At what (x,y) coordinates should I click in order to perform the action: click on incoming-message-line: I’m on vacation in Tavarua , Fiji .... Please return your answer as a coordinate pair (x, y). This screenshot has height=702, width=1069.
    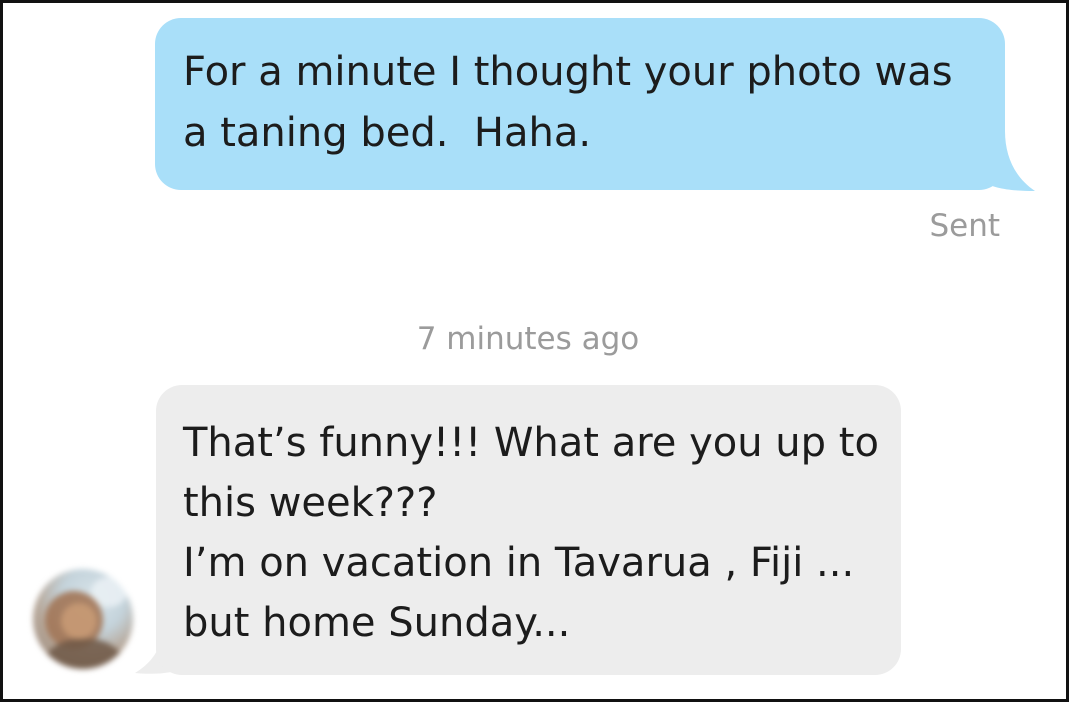
    Looking at the image, I should click on (519, 563).